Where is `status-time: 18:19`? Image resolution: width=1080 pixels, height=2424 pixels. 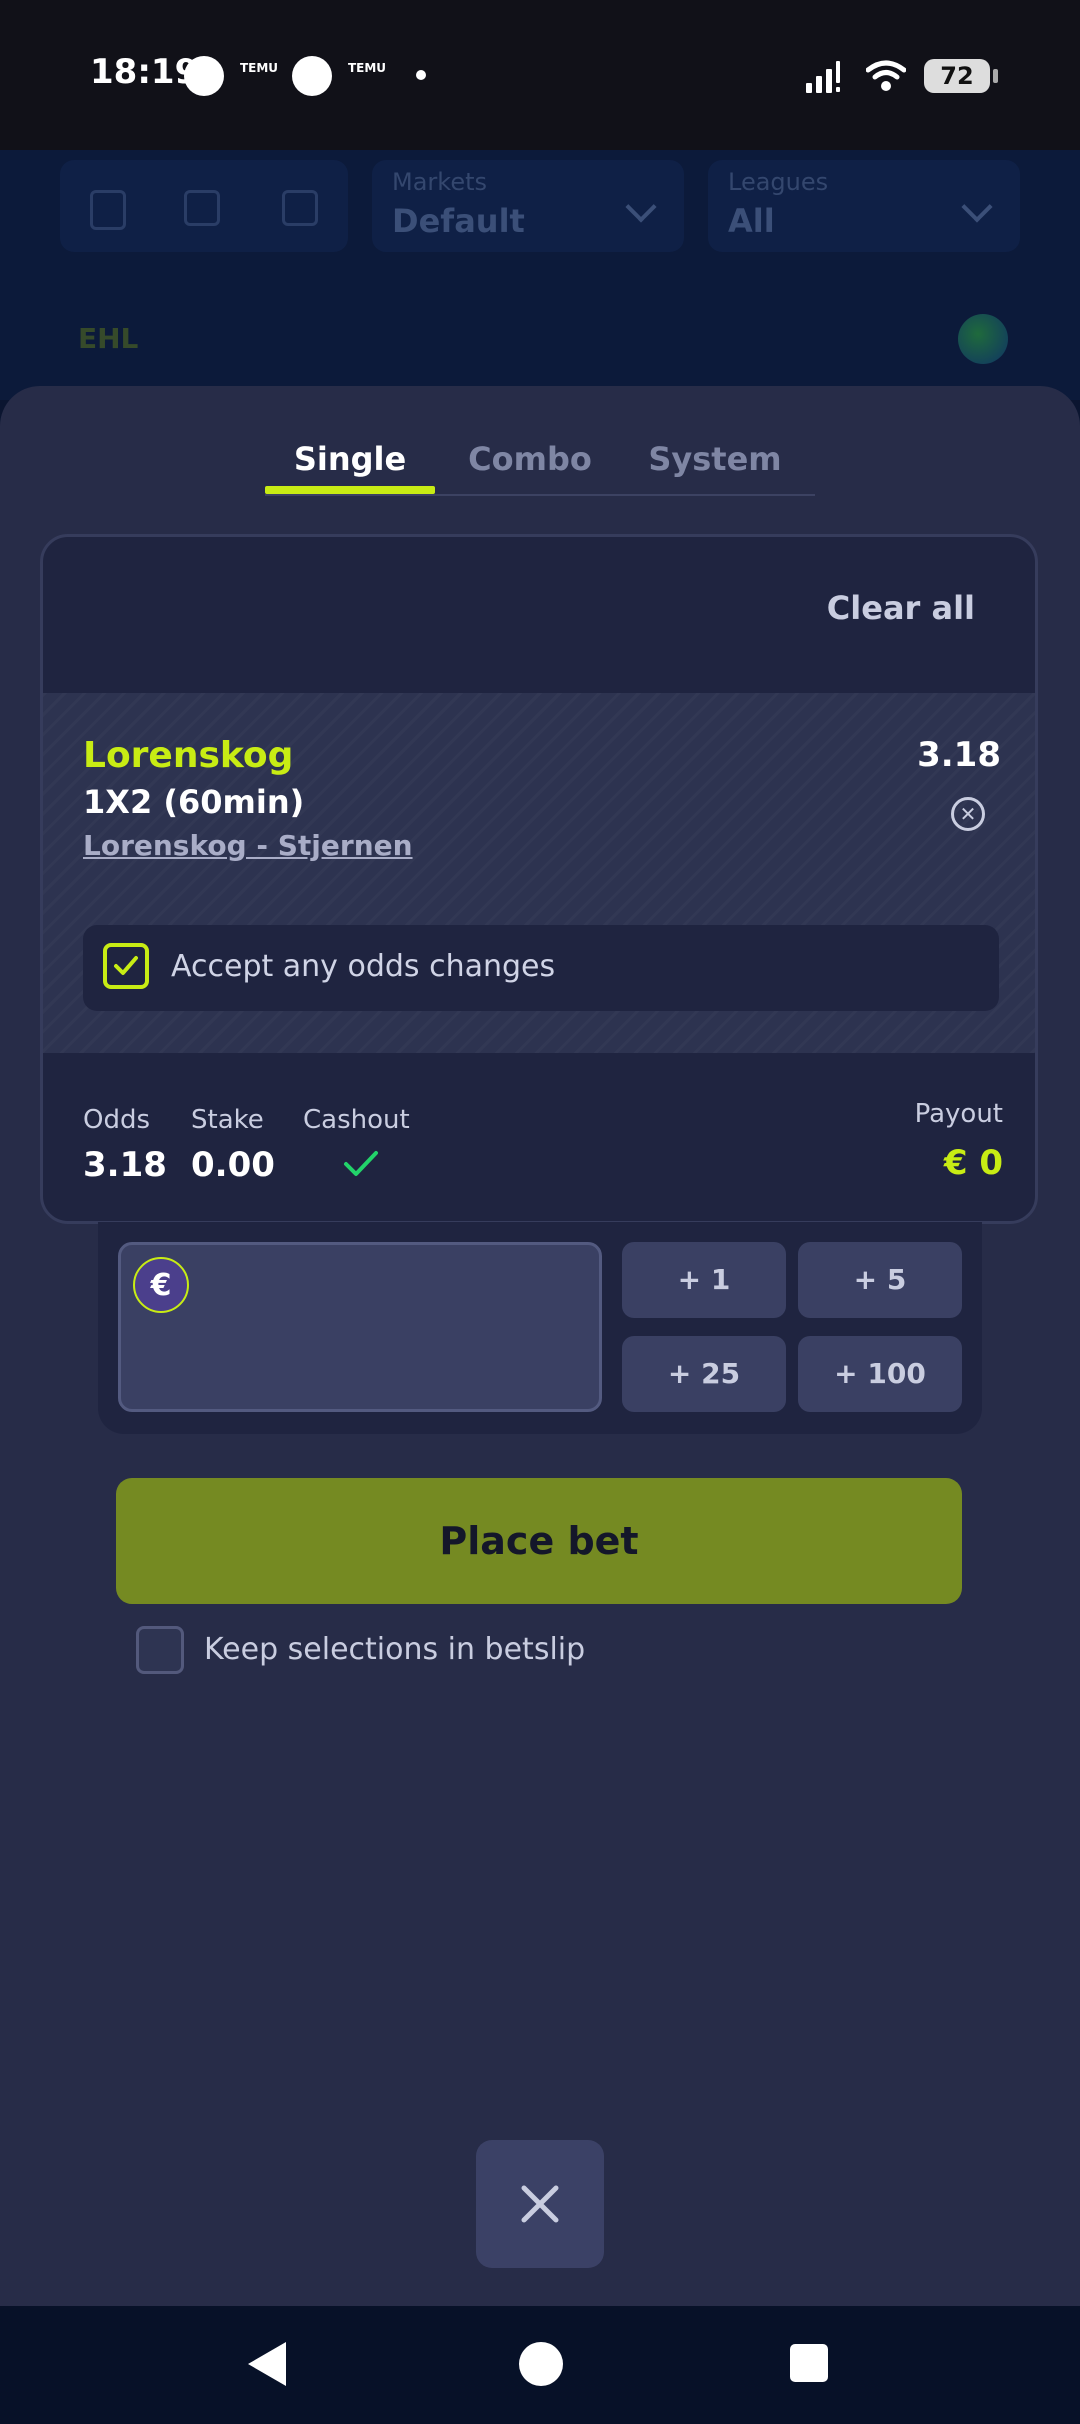
status-time: 18:19 is located at coordinates (144, 72).